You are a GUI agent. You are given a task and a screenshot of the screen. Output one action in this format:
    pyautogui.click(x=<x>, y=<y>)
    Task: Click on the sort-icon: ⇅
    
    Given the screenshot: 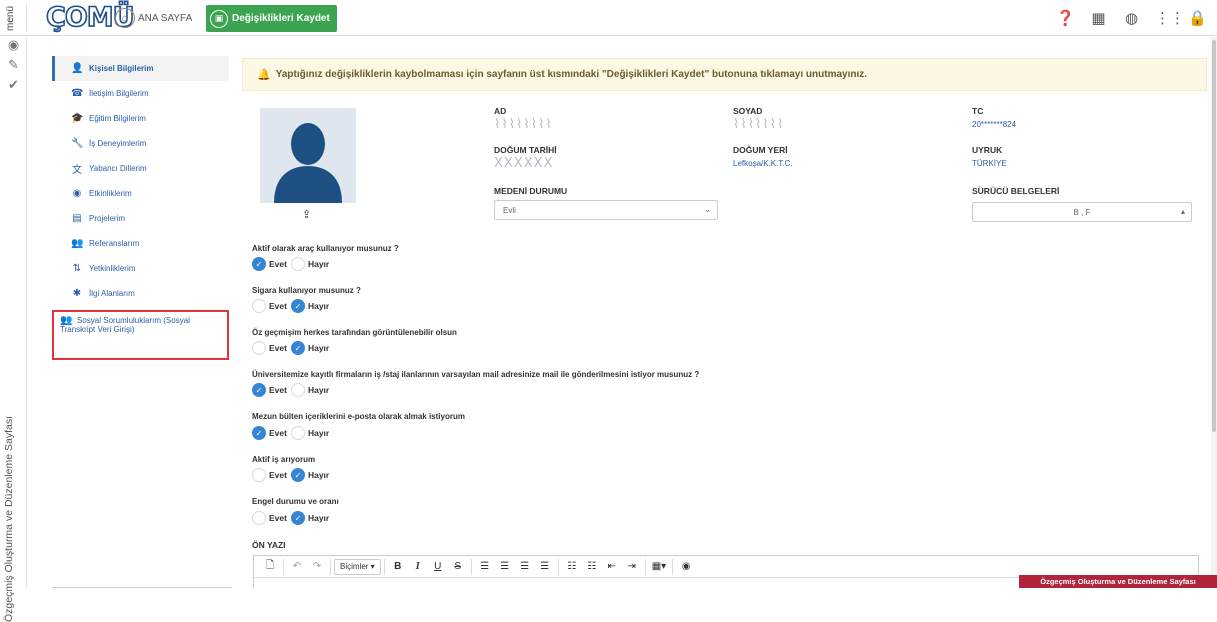 What is the action you would take?
    pyautogui.click(x=77, y=268)
    